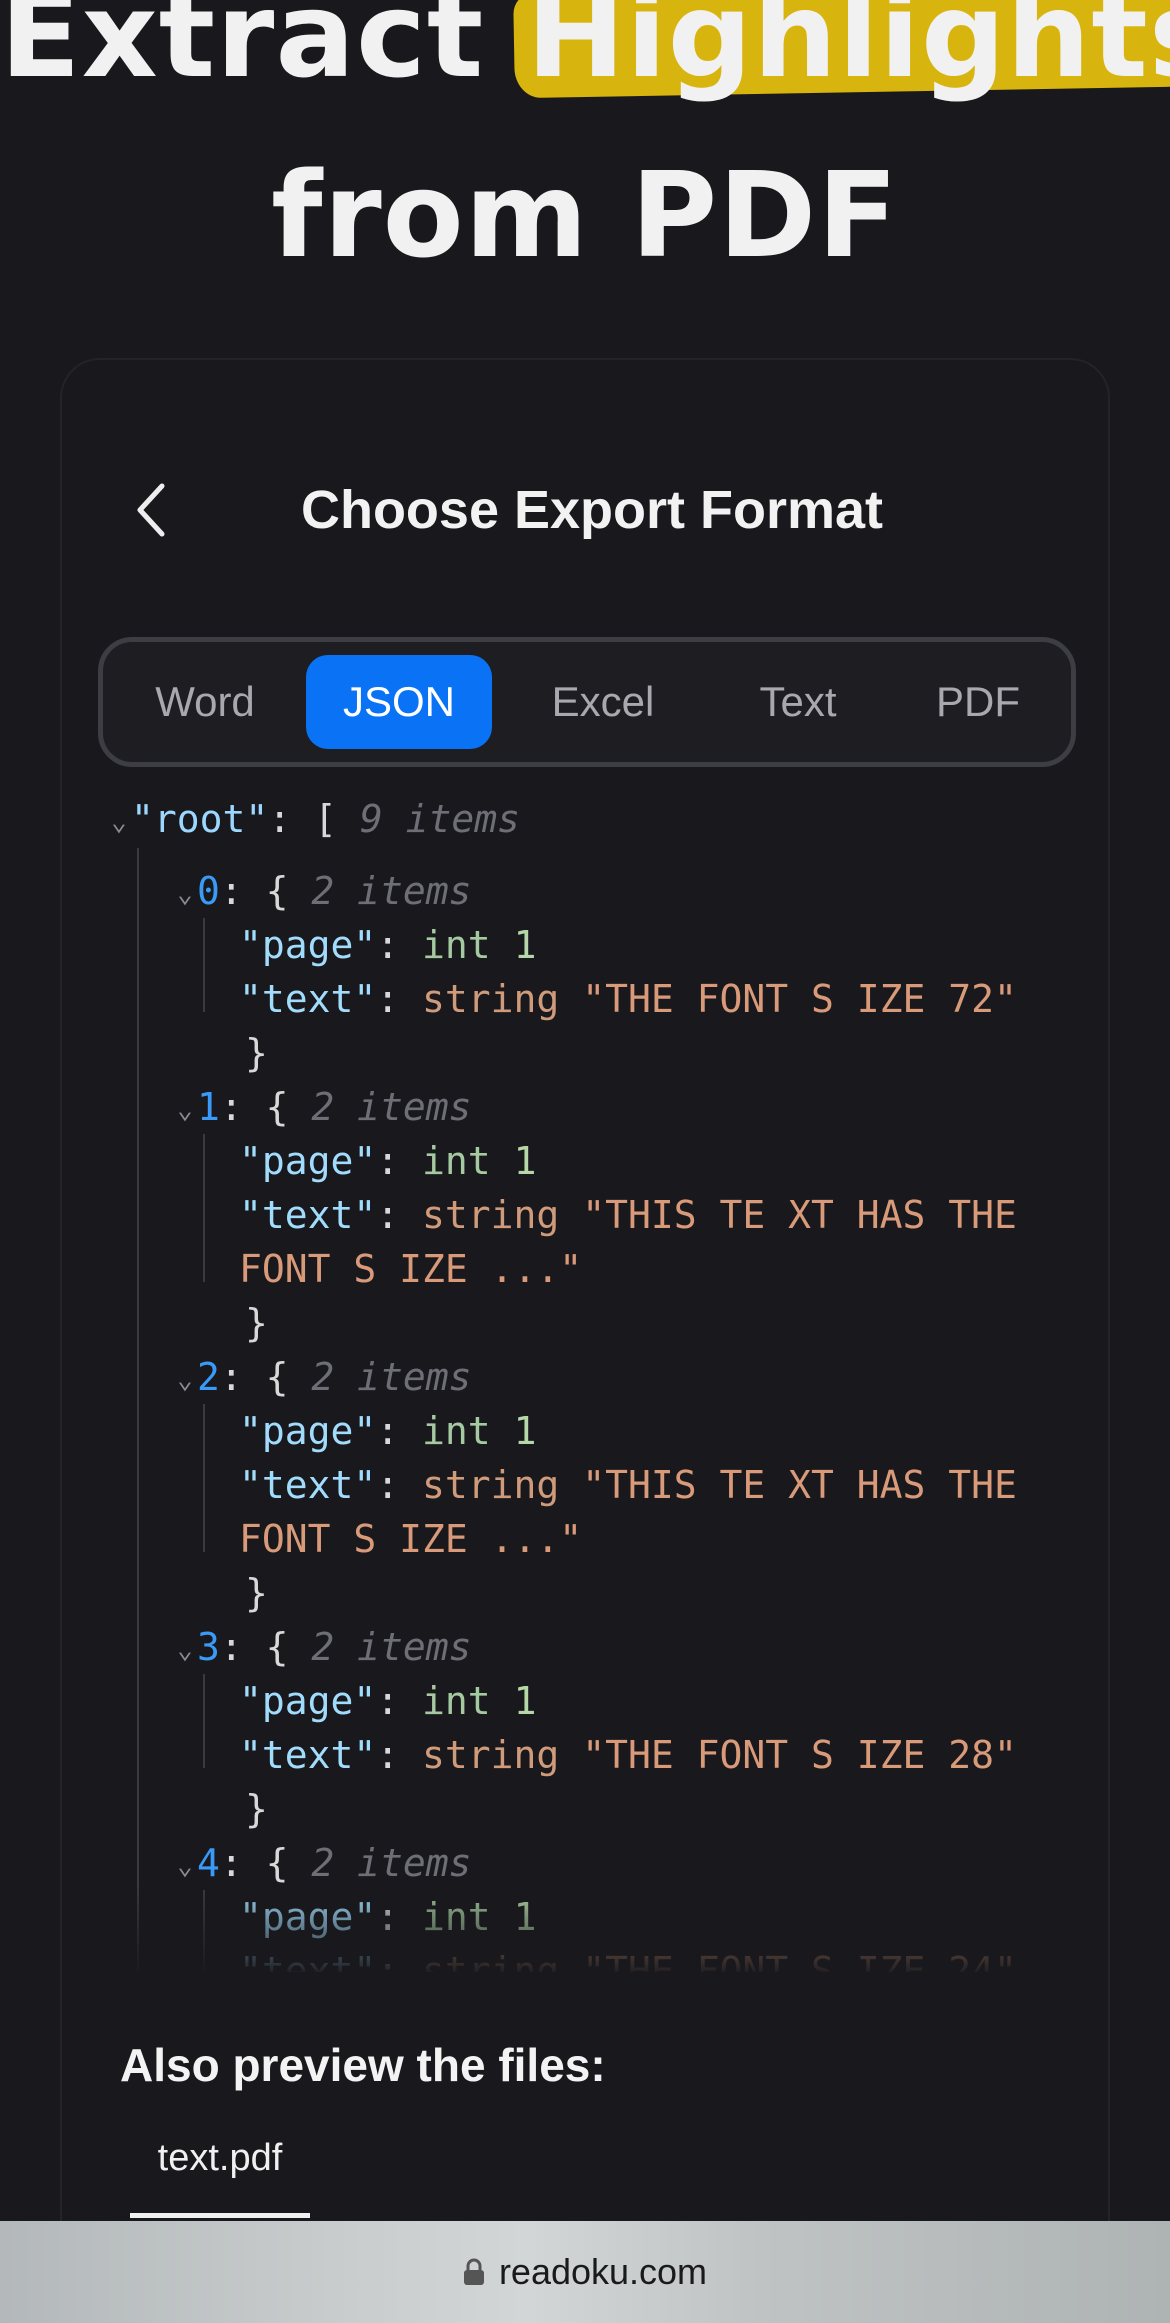 This screenshot has height=2323, width=1170. Describe the element at coordinates (798, 702) in the screenshot. I see `tab-text: Text` at that location.